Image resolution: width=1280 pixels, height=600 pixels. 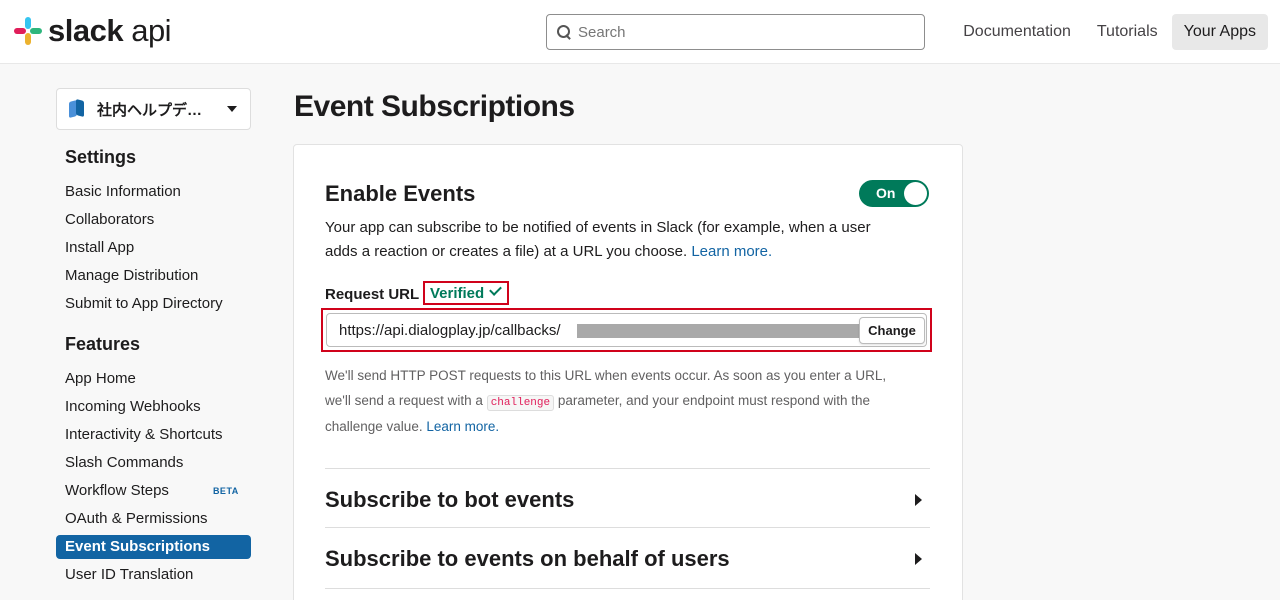 What do you see at coordinates (153, 379) in the screenshot?
I see `sidebar-item-app-home: App Home` at bounding box center [153, 379].